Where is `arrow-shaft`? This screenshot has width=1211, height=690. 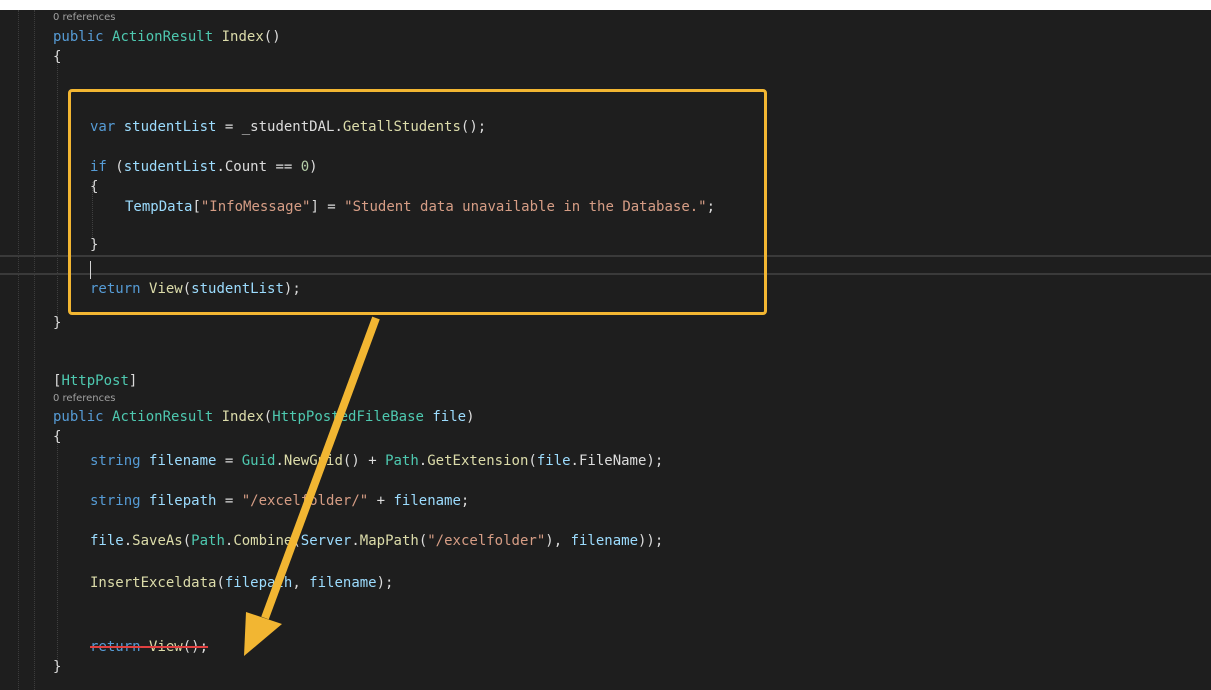
arrow-shaft is located at coordinates (320, 468).